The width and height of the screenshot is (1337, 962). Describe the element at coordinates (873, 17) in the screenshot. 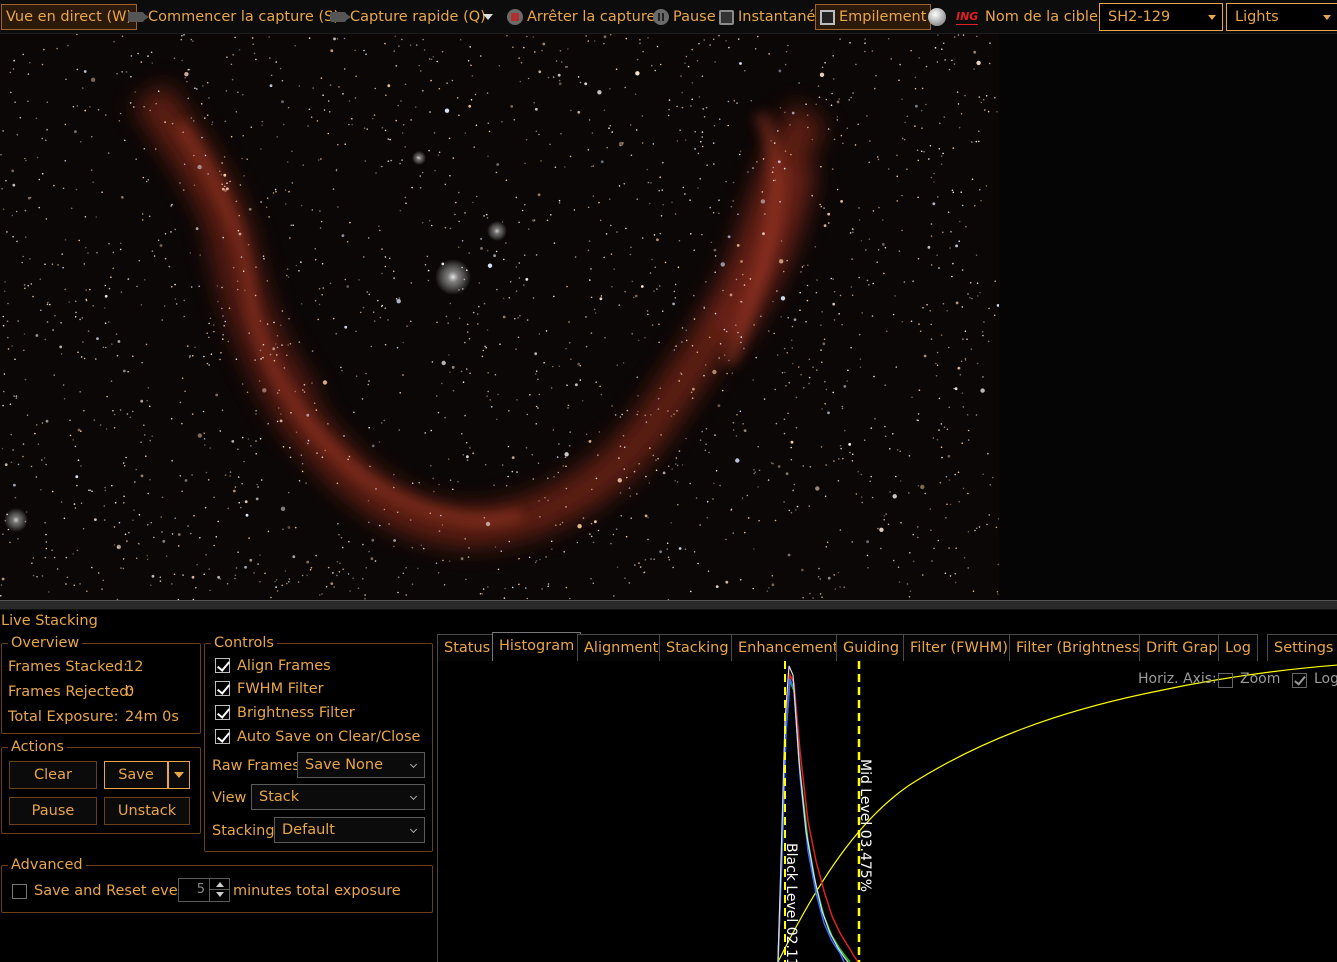

I see `stacking-button: Empilement` at that location.